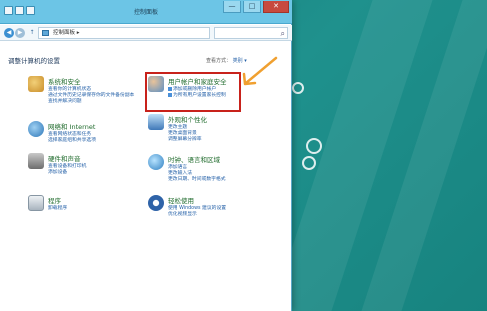 The height and width of the screenshot is (311, 487). What do you see at coordinates (34, 61) in the screenshot?
I see `page-heading: 调整计算机的设置` at bounding box center [34, 61].